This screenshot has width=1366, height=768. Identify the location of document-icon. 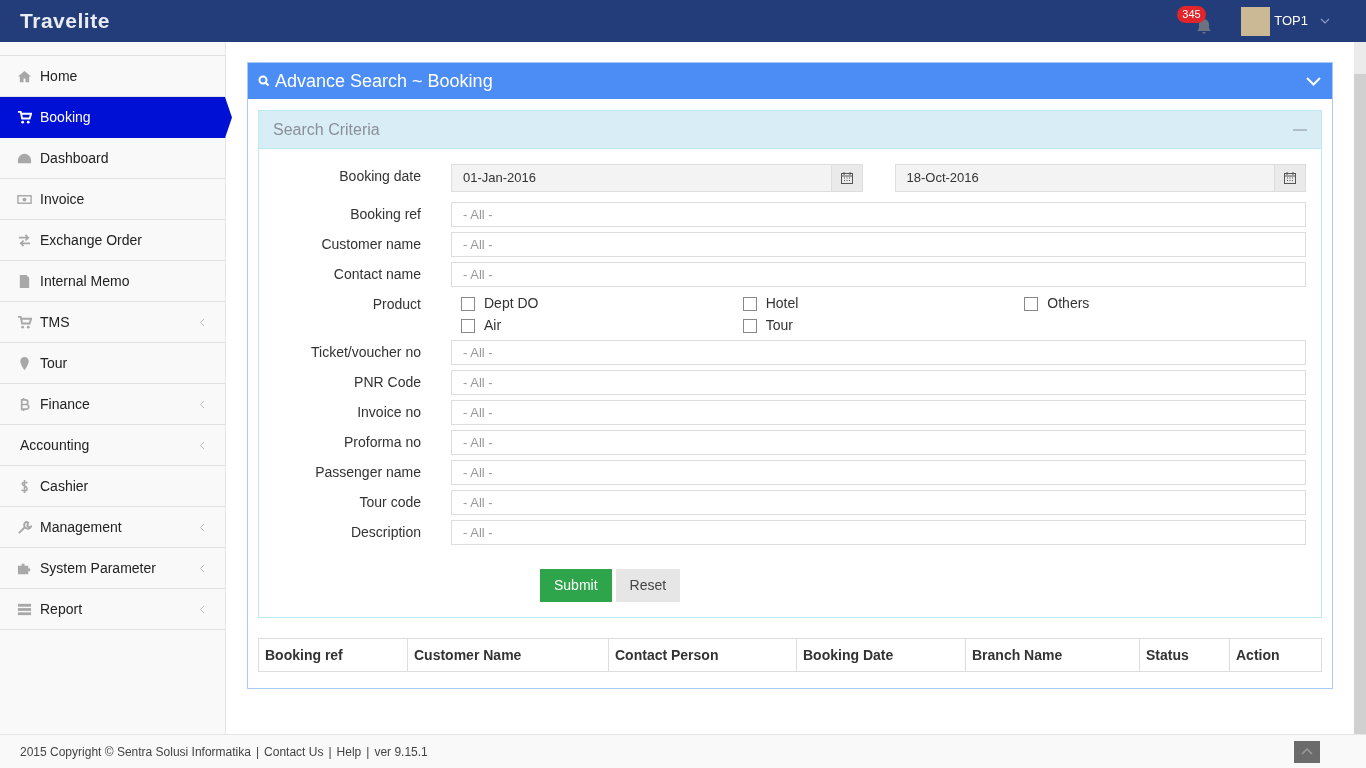
(24, 281).